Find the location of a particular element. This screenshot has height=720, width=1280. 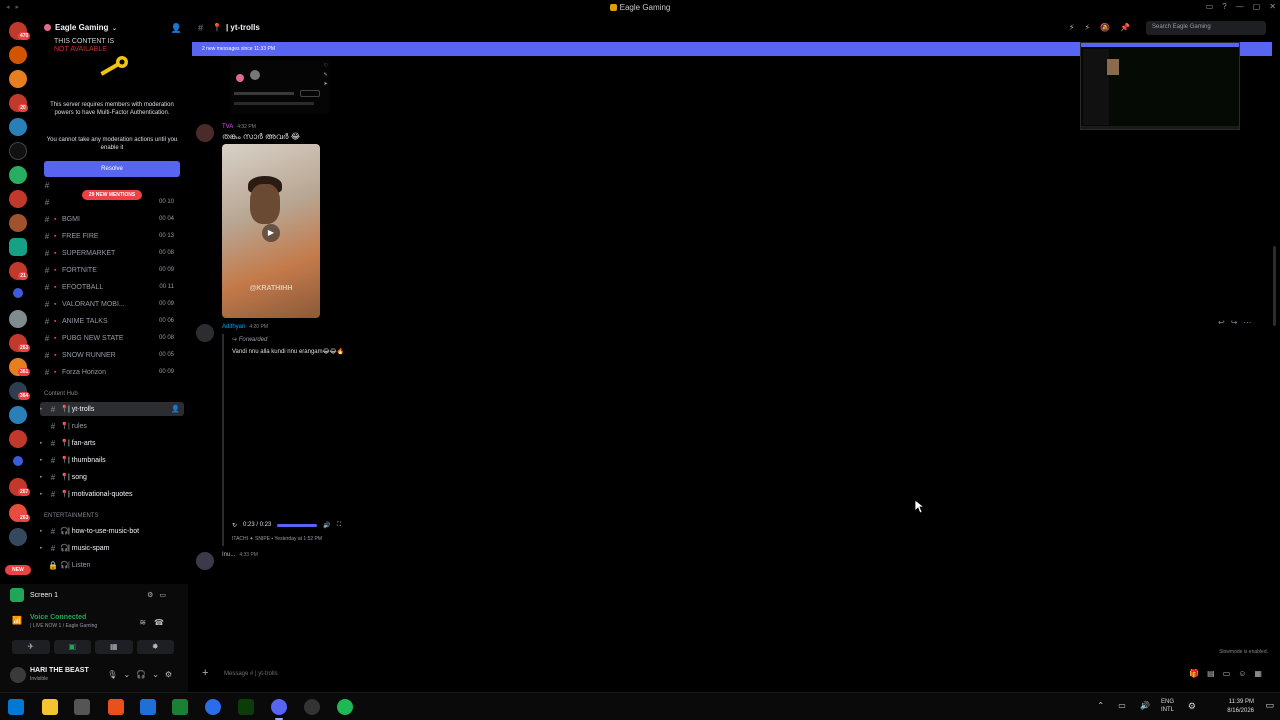

server-header: Eagle Gaming ⌄ 👤 is located at coordinates (114, 29).